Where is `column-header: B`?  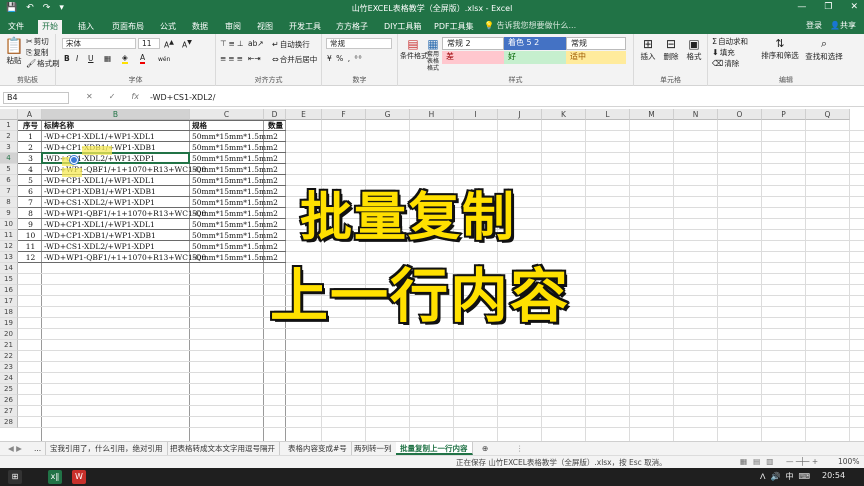
column-header: B is located at coordinates (116, 114).